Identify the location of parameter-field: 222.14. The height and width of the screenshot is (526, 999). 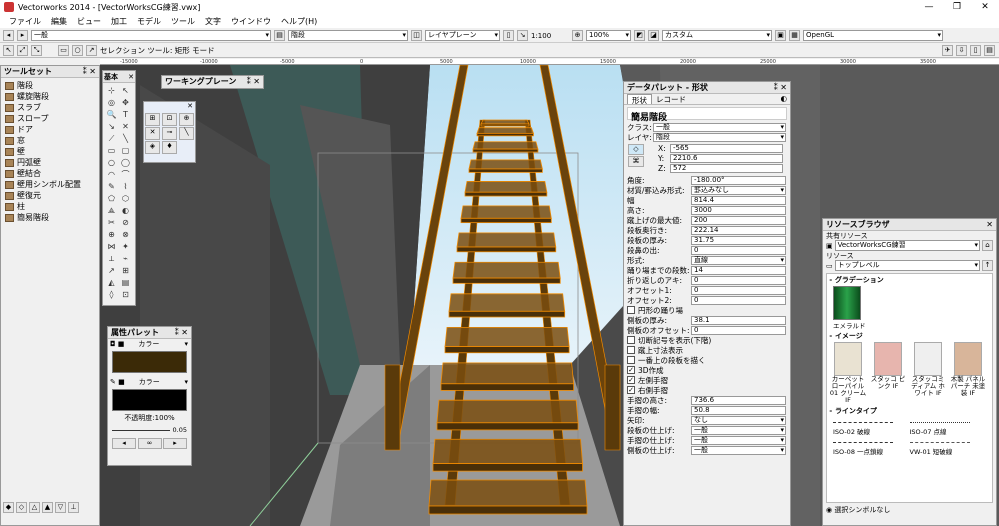
(738, 230).